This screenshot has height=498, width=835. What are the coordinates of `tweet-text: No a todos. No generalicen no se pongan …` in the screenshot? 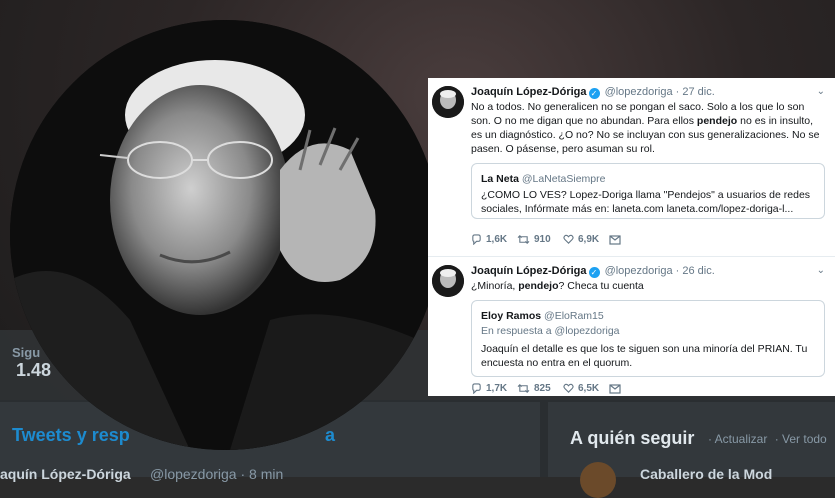 It's located at (645, 128).